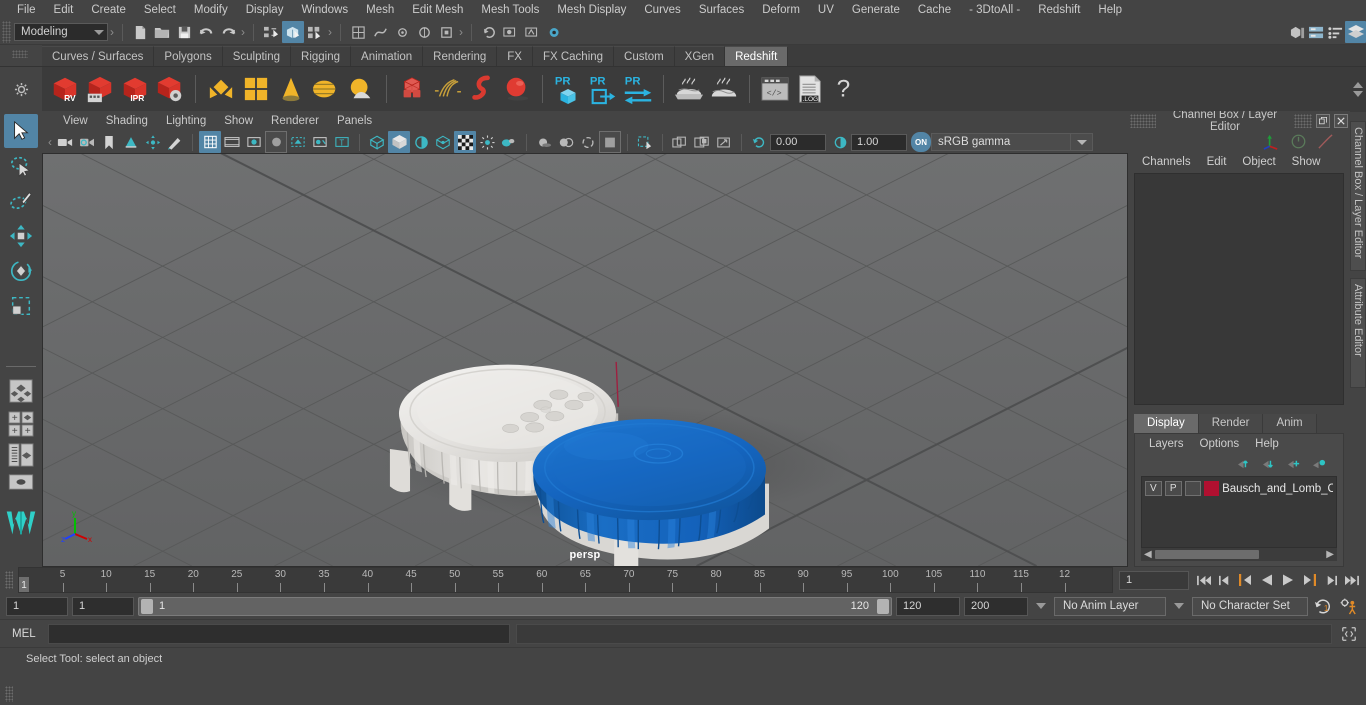  What do you see at coordinates (603, 89) in the screenshot?
I see `redshift-proxy-import-icon: PR` at bounding box center [603, 89].